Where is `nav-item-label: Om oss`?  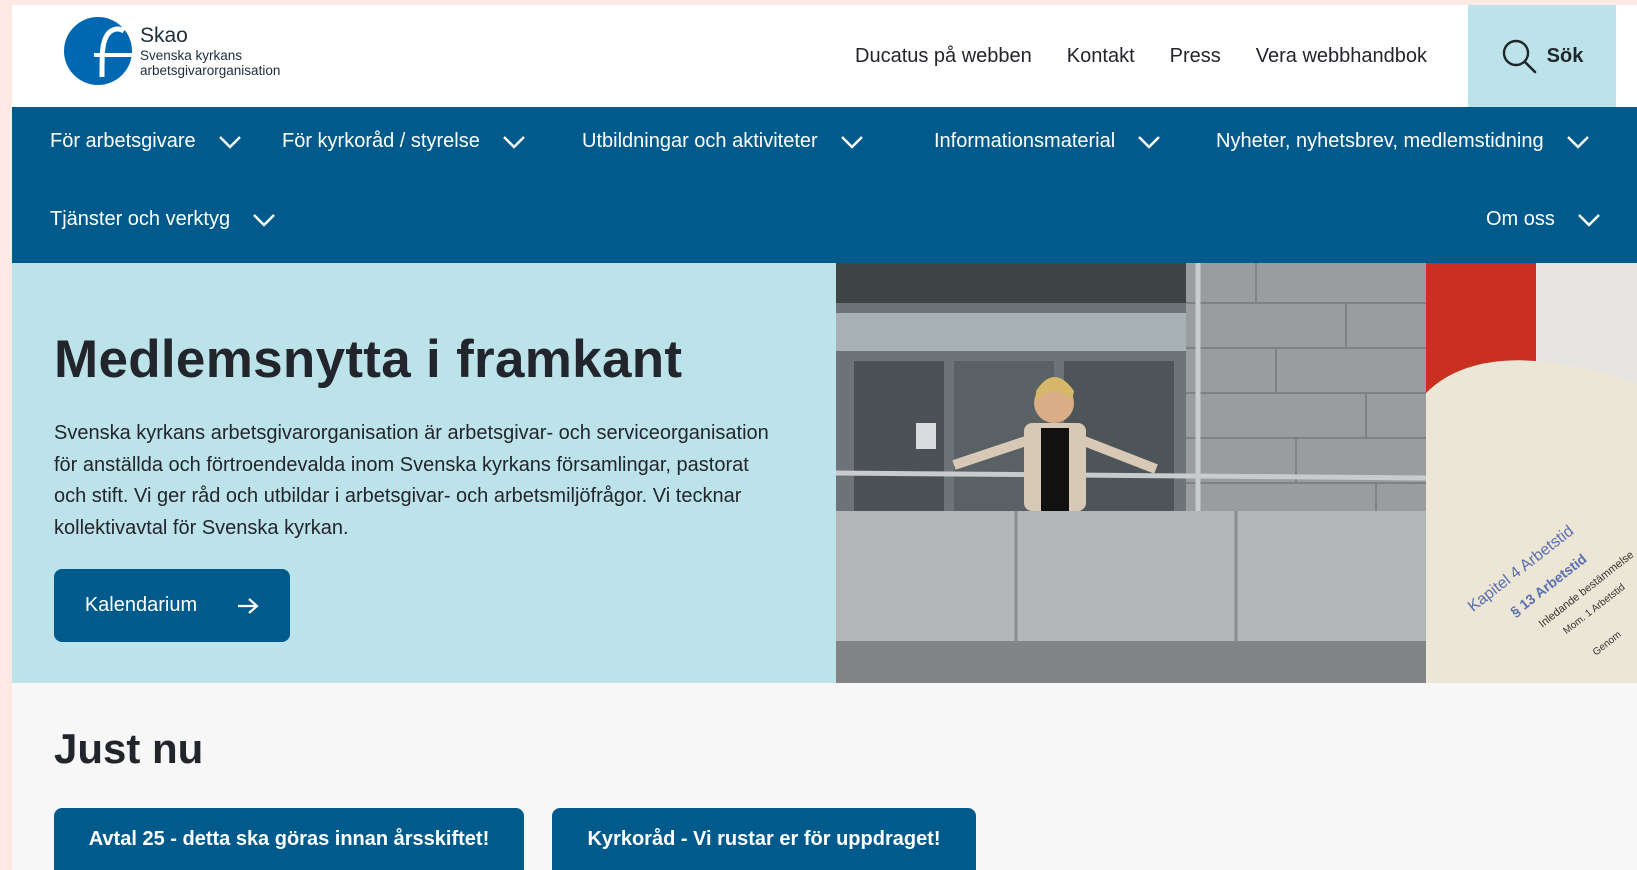
nav-item-label: Om oss is located at coordinates (1520, 219).